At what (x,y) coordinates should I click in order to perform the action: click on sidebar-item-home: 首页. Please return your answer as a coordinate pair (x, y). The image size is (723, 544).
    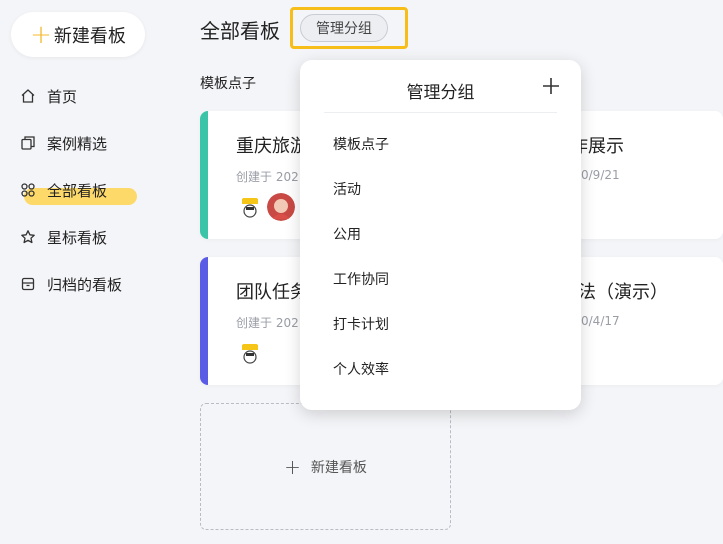
    Looking at the image, I should click on (48, 96).